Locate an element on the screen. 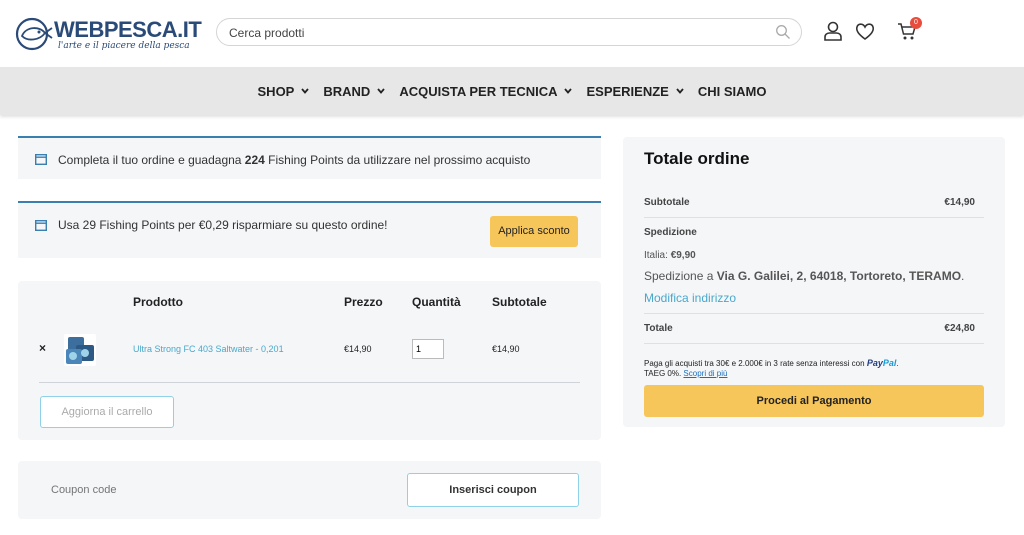 The height and width of the screenshot is (535, 1024). nav-item-brand: BRAND is located at coordinates (354, 91).